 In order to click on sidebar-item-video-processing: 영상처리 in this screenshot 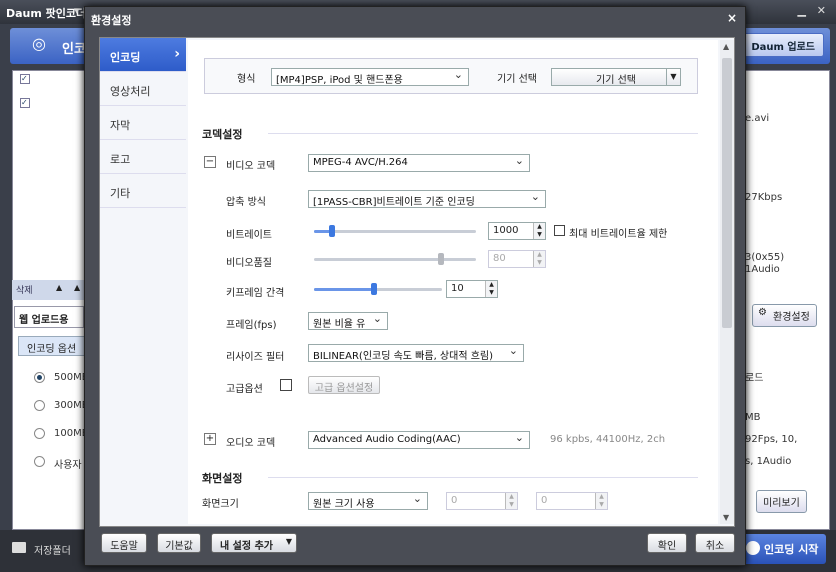, I will do `click(143, 89)`.